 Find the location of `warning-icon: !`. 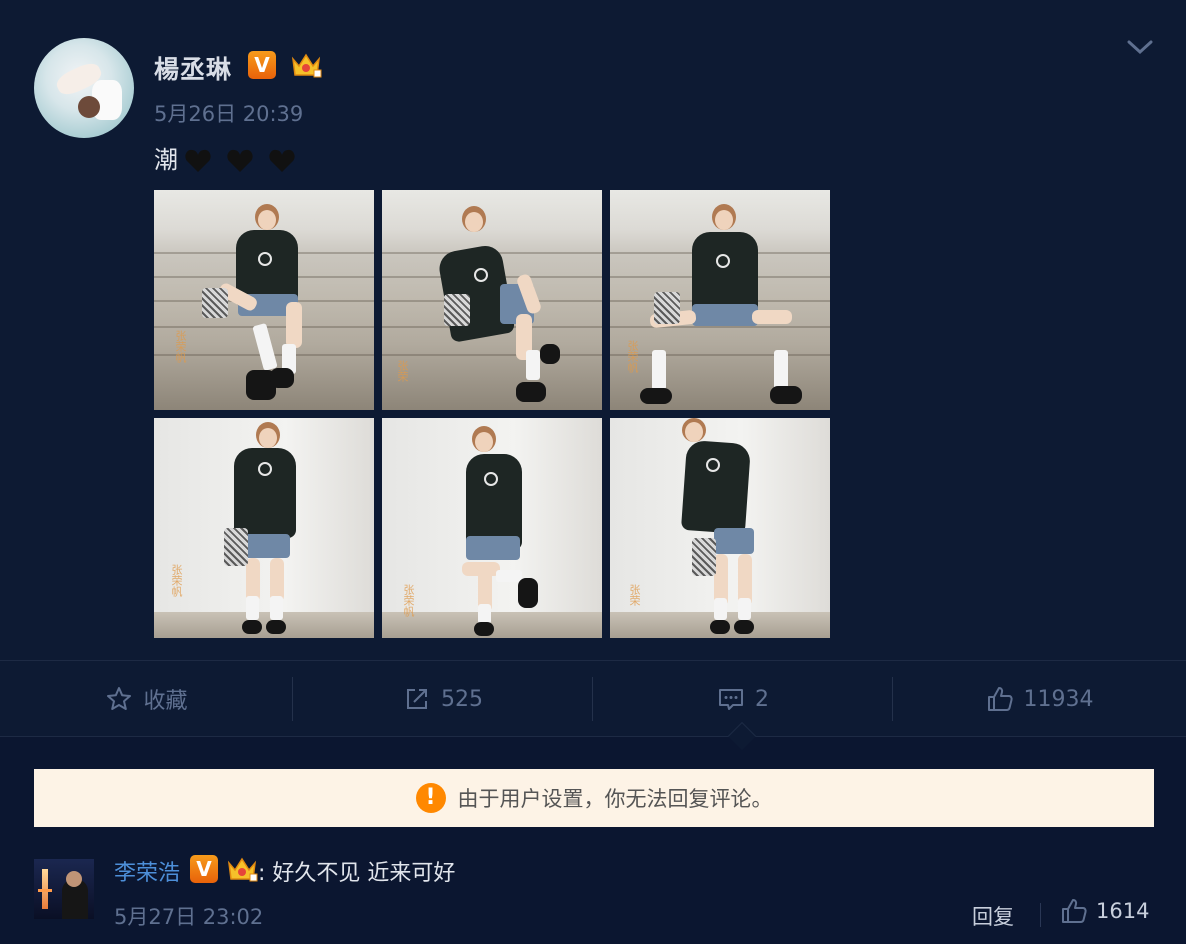

warning-icon: ! is located at coordinates (430, 798).